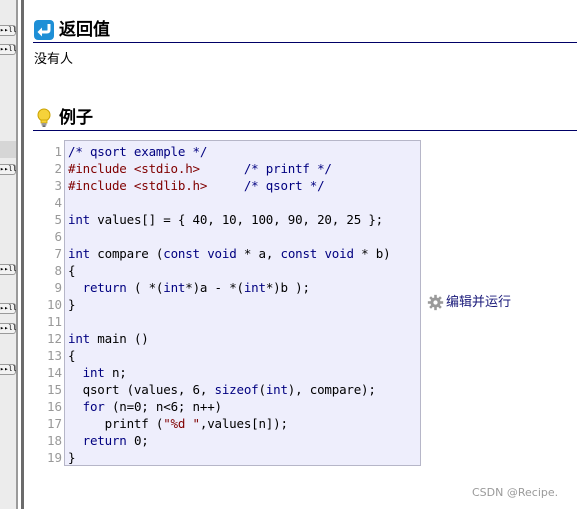 The height and width of the screenshot is (509, 577). Describe the element at coordinates (305, 31) in the screenshot. I see `return-value-header: 返回值` at that location.